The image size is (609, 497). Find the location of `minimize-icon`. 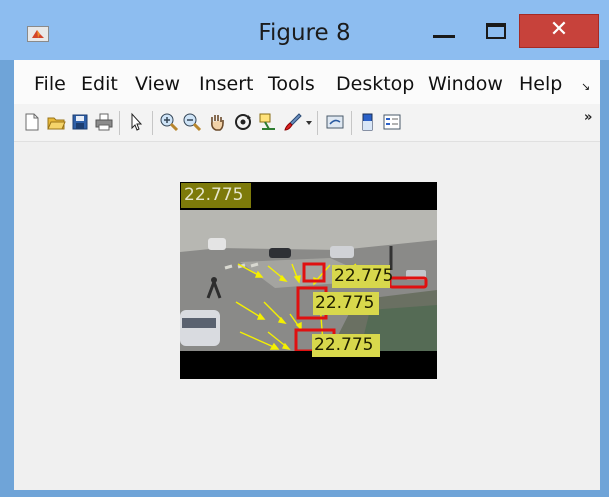

minimize-icon is located at coordinates (444, 36).